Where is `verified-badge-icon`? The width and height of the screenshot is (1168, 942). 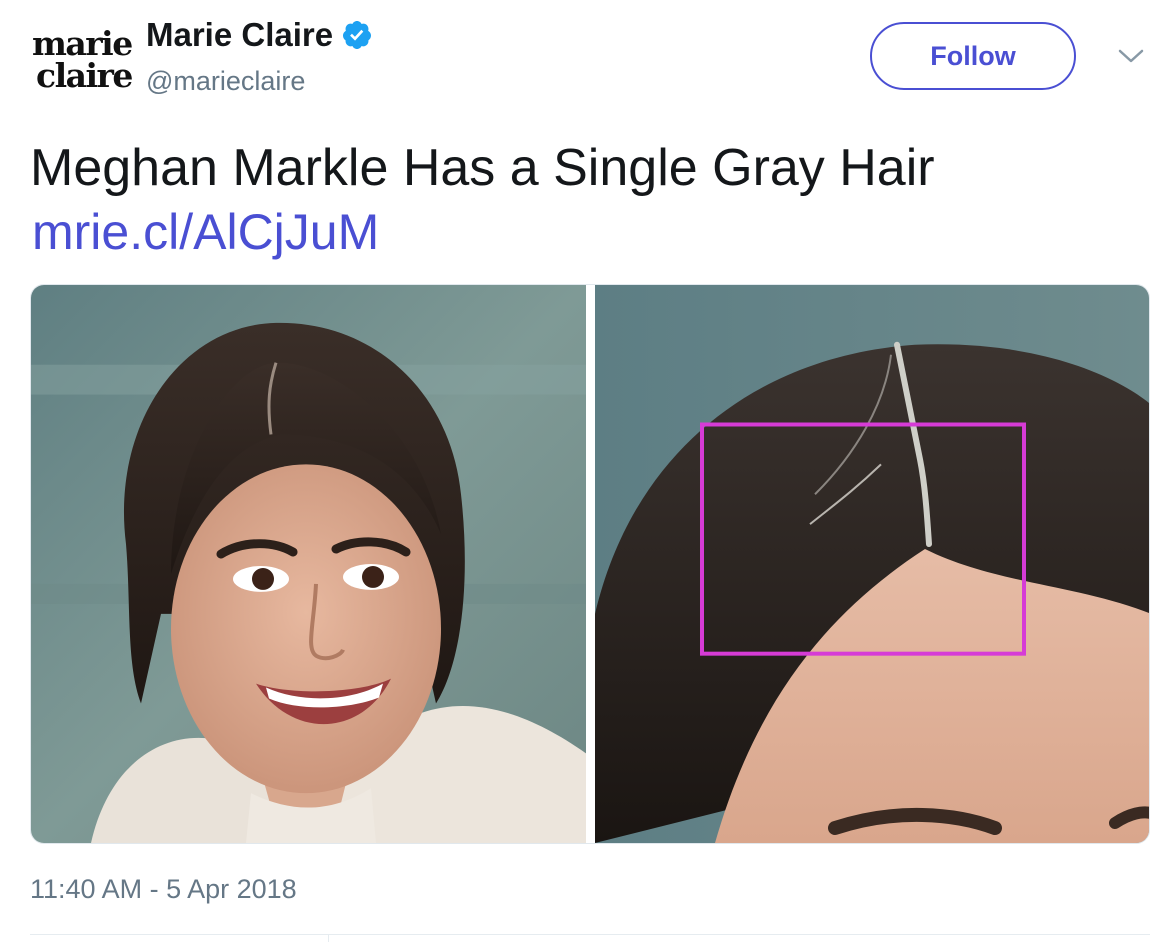
verified-badge-icon is located at coordinates (357, 35).